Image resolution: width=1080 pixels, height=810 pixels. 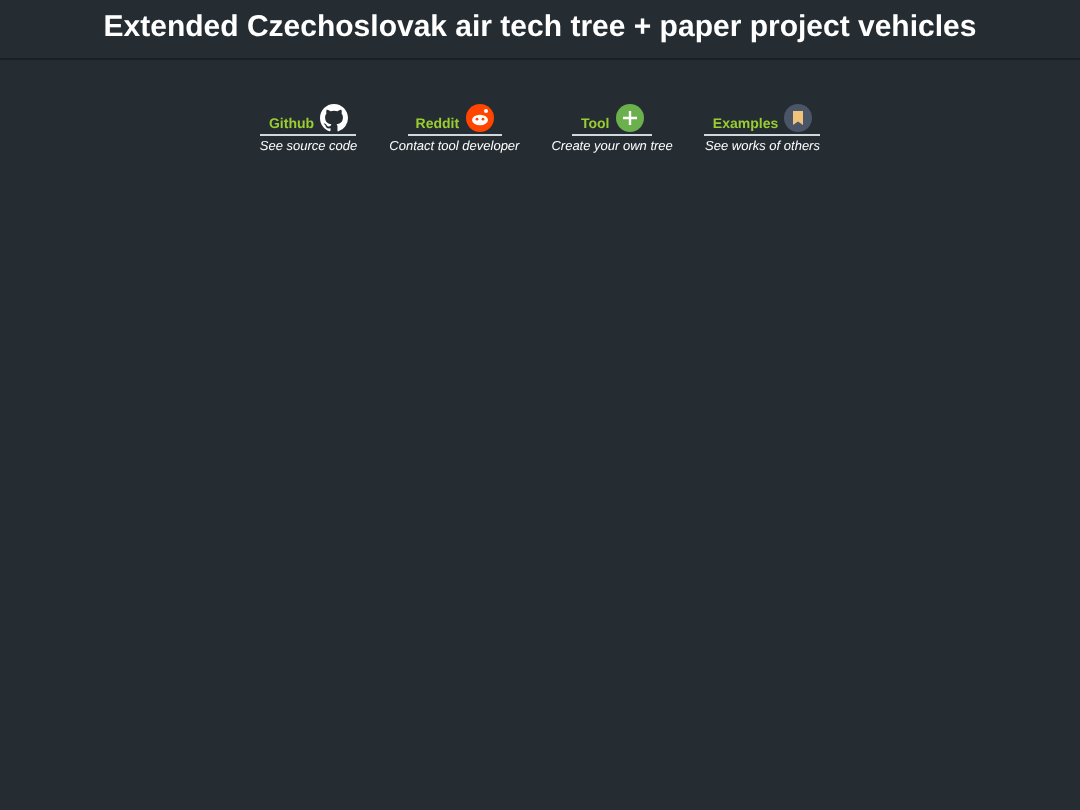 I want to click on plus-icon, so click(x=629, y=118).